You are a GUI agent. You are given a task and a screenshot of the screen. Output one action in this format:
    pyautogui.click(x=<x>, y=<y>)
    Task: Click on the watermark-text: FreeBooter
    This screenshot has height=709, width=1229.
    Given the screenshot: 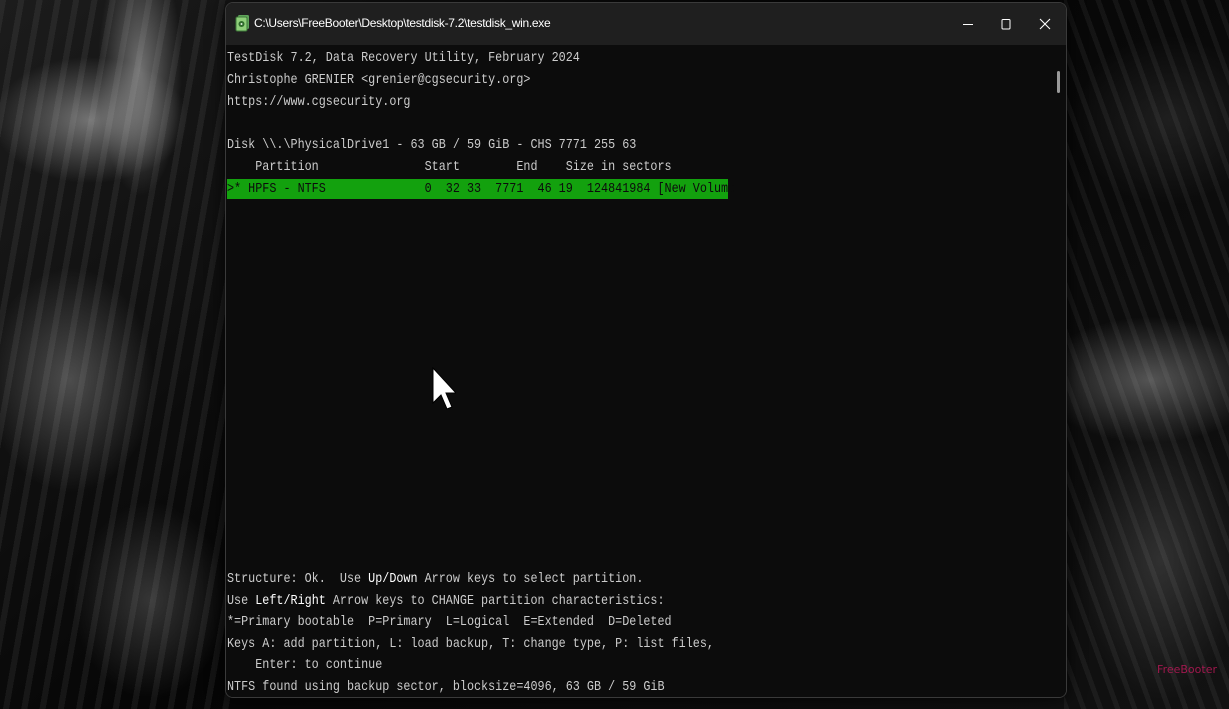 What is the action you would take?
    pyautogui.click(x=1187, y=669)
    